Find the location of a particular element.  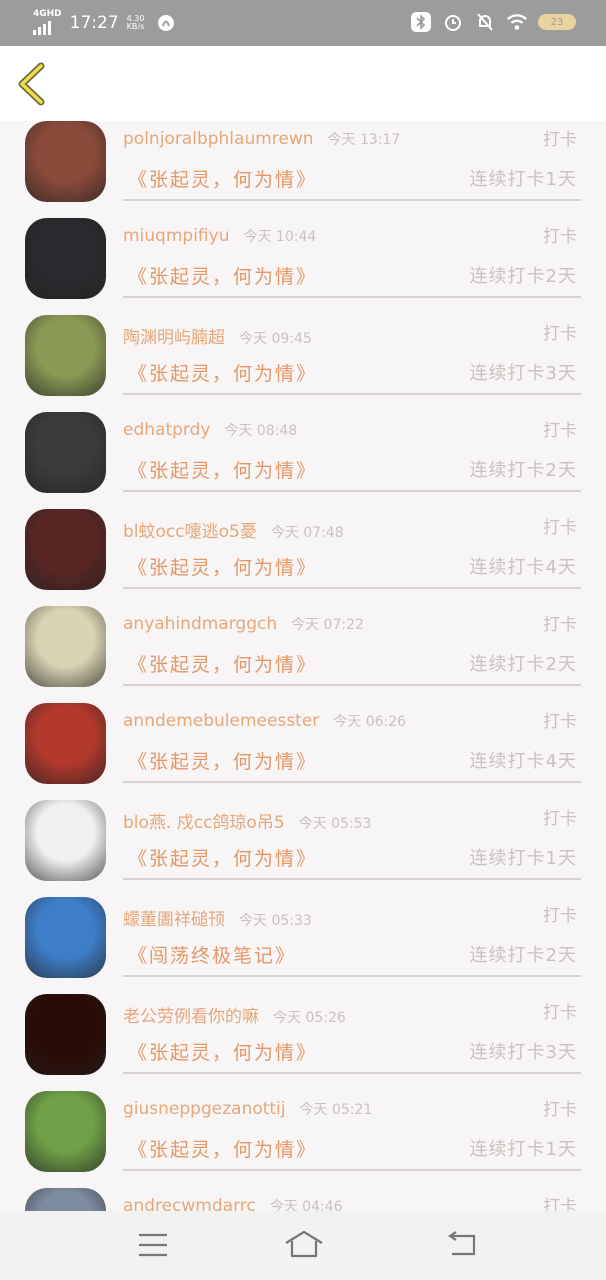

user-name: 蠓董圕祥磓顸 今天 05:33 is located at coordinates (217, 917).